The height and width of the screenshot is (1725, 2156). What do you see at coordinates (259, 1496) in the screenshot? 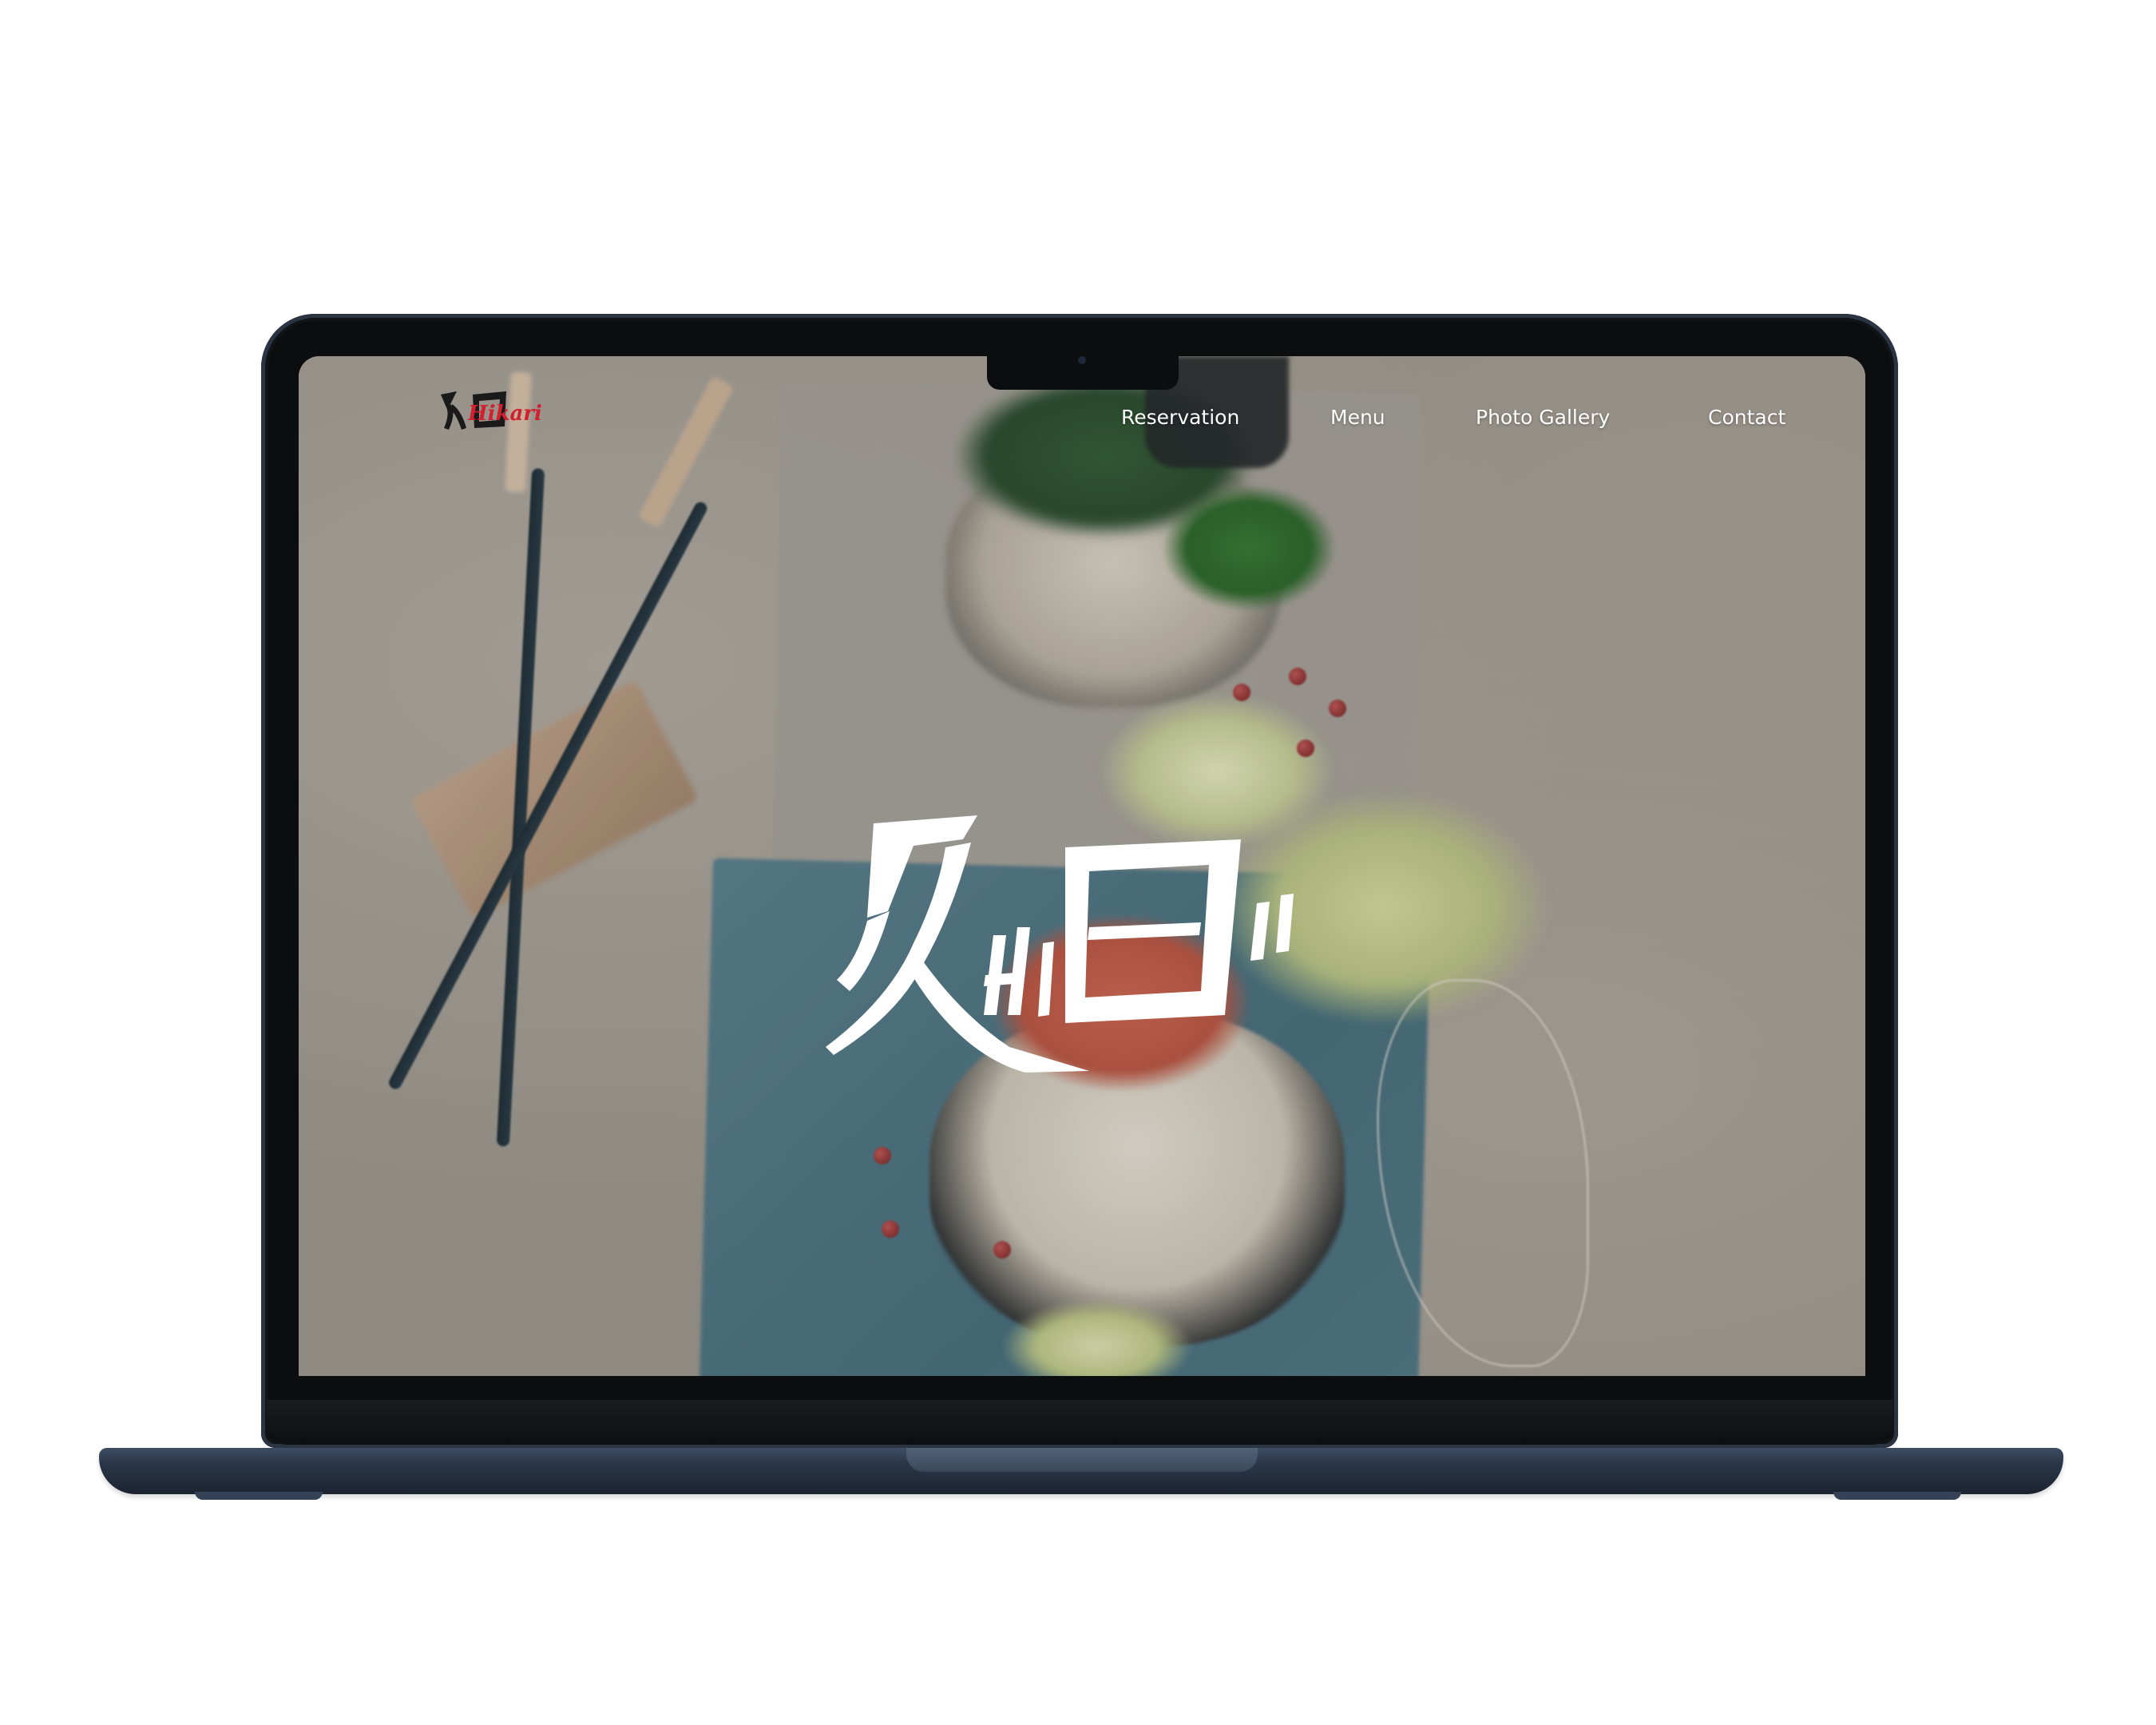
I see `laptop-foot-left` at bounding box center [259, 1496].